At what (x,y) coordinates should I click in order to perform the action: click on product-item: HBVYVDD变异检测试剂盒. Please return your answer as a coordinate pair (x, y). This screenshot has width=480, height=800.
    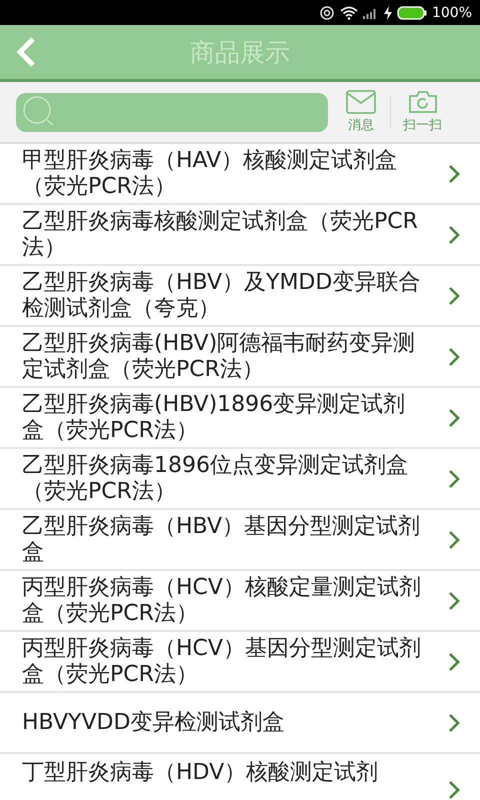
    Looking at the image, I should click on (240, 723).